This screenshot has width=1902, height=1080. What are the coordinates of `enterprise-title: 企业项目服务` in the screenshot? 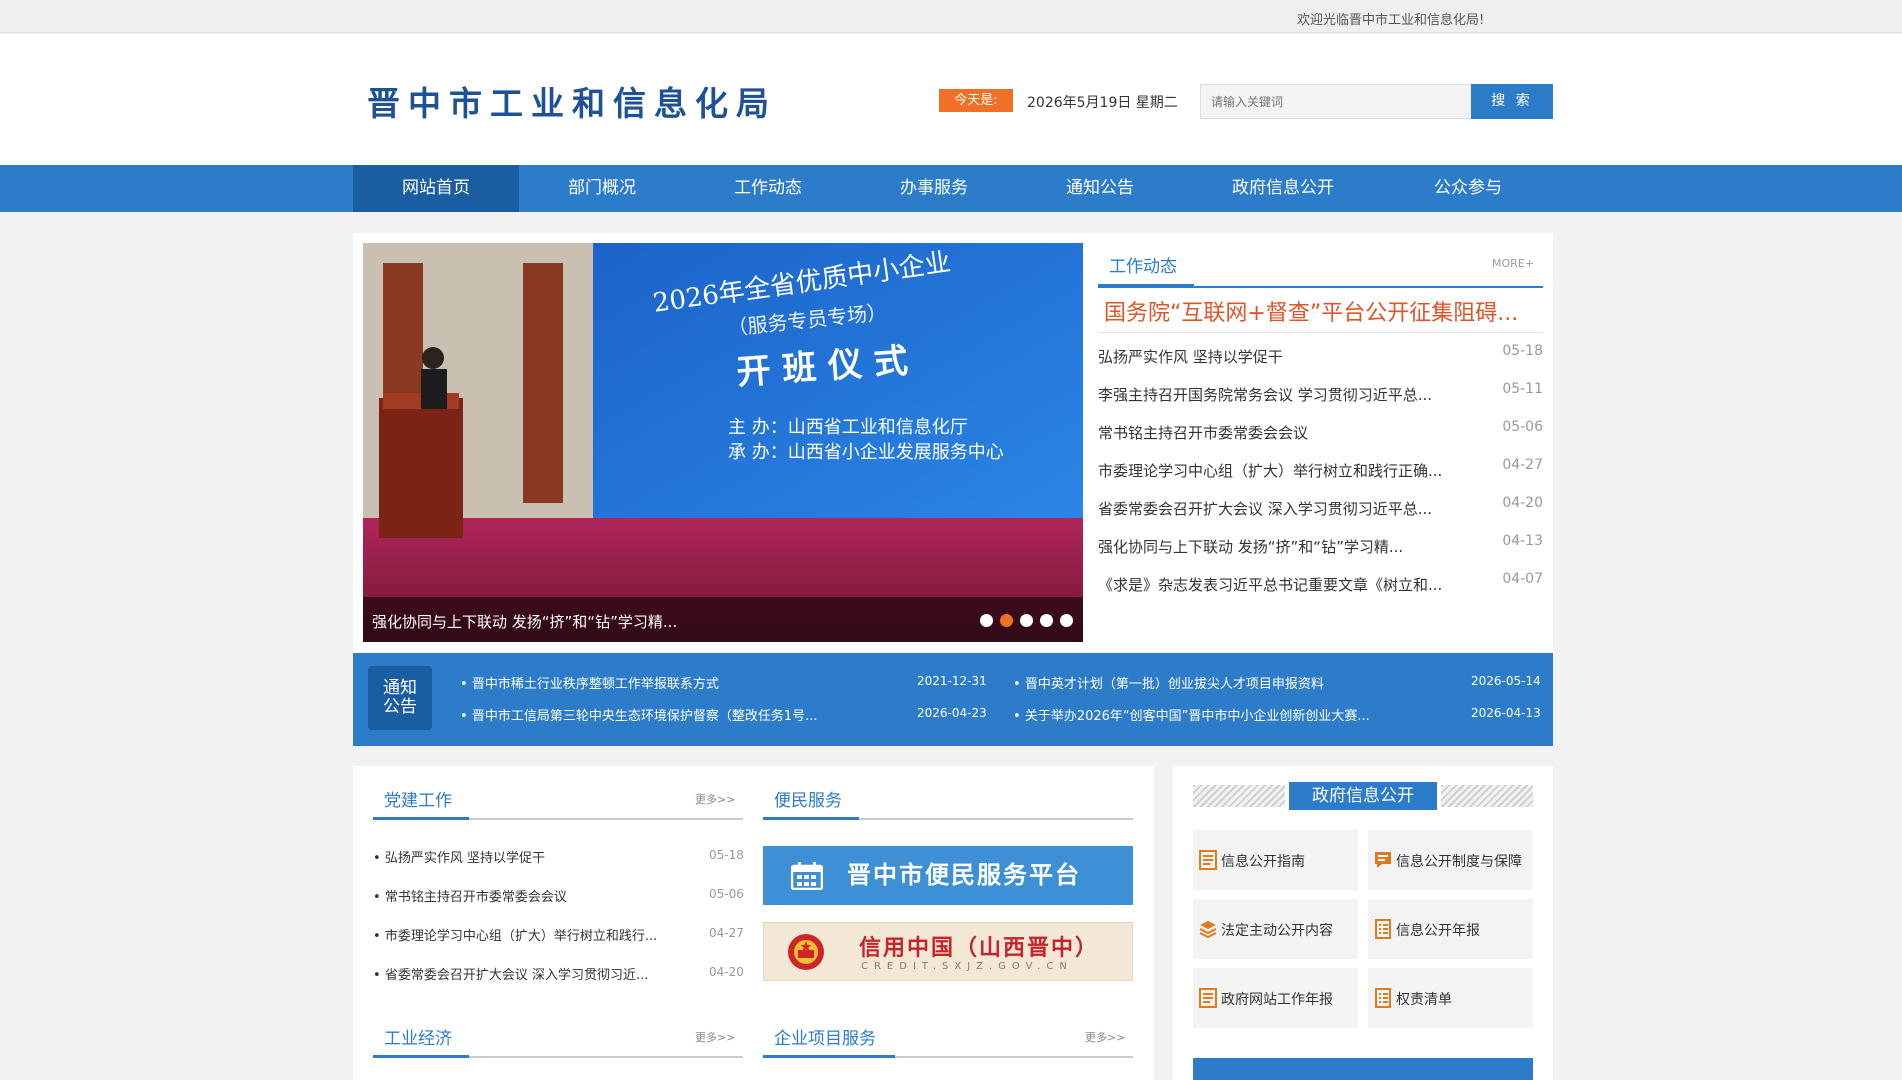 It's located at (825, 1036).